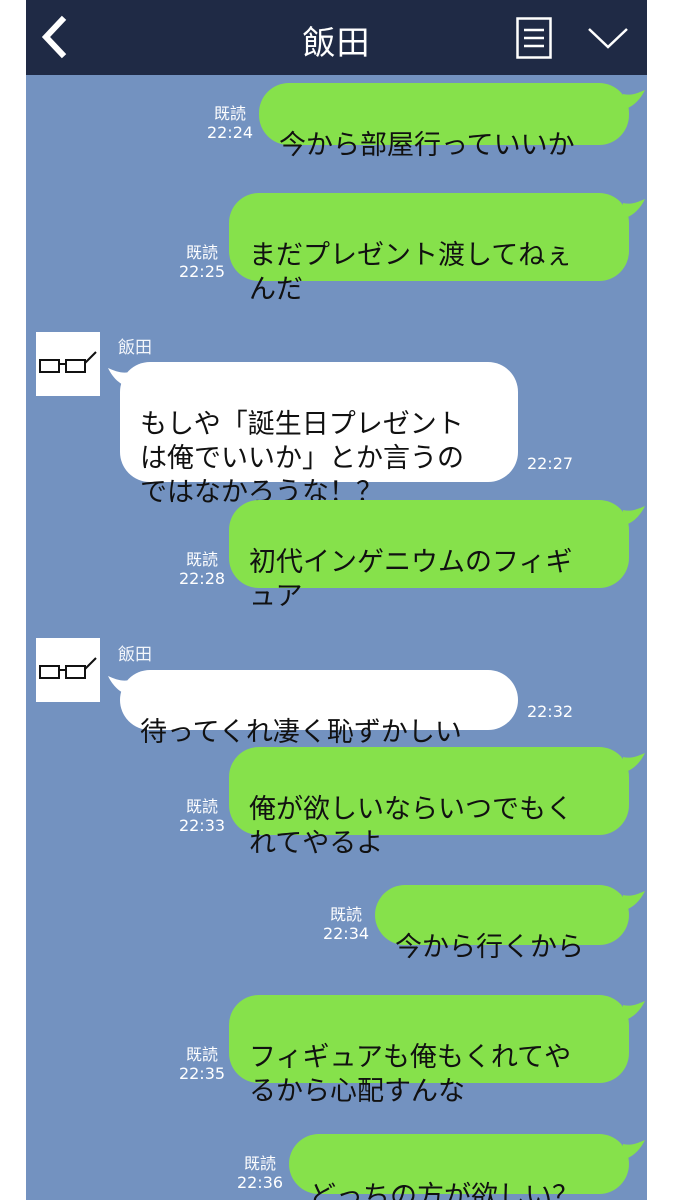 This screenshot has width=675, height=1200. What do you see at coordinates (550, 463) in the screenshot?
I see `message-time: 22:27` at bounding box center [550, 463].